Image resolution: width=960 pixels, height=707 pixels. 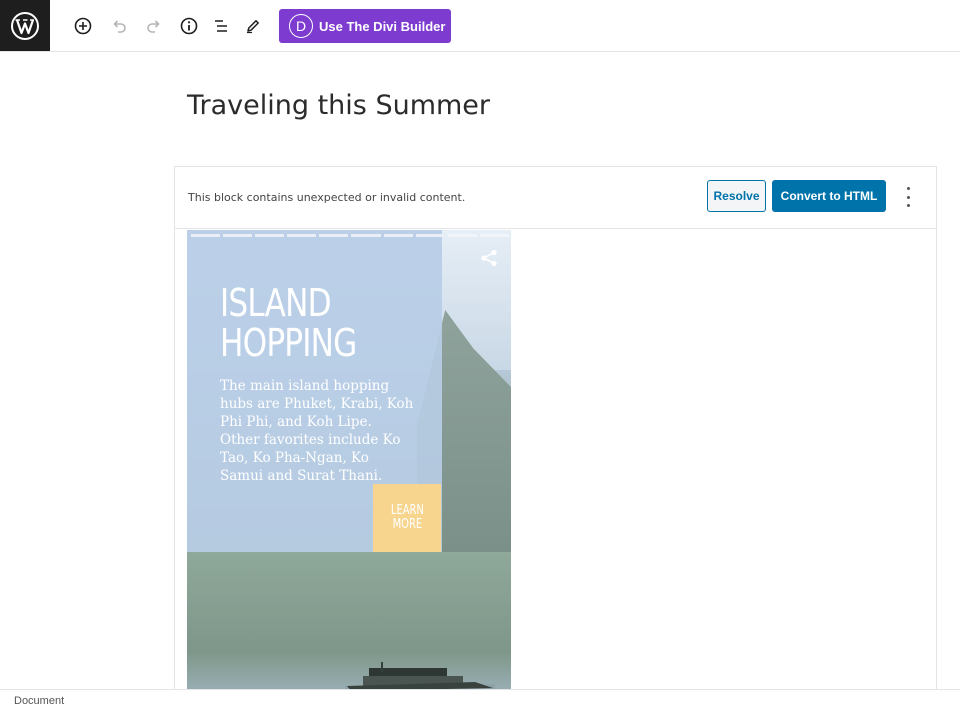 I want to click on wordpress-icon, so click(x=25, y=25).